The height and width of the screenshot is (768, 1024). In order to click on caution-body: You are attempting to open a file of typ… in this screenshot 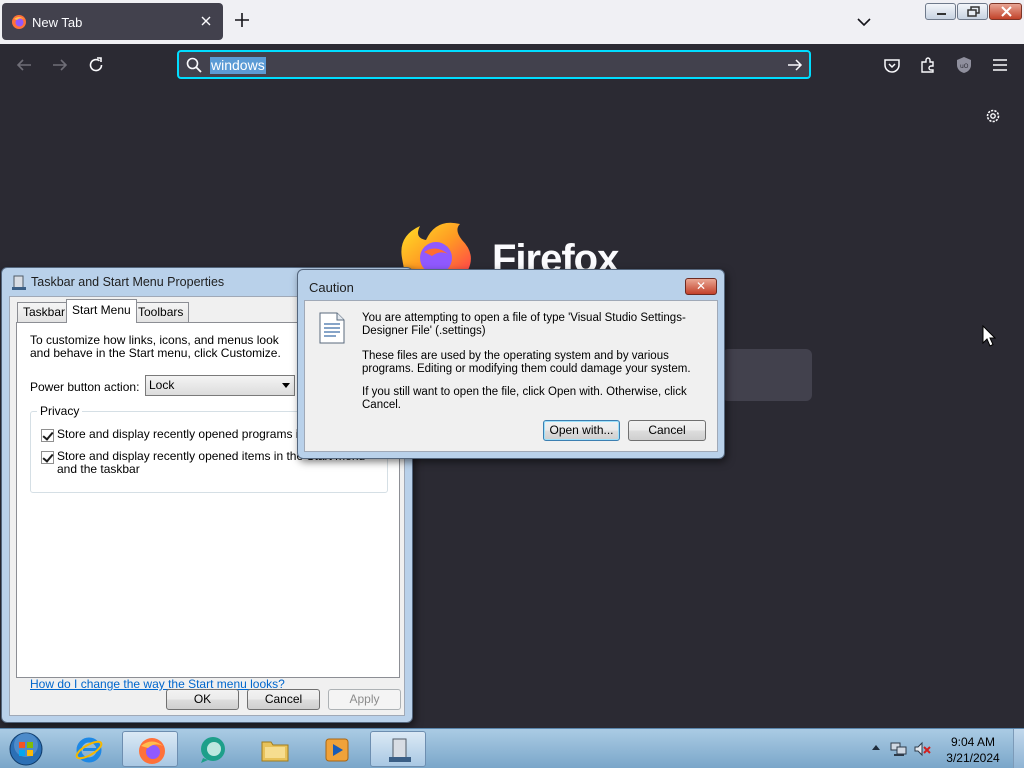, I will do `click(511, 376)`.